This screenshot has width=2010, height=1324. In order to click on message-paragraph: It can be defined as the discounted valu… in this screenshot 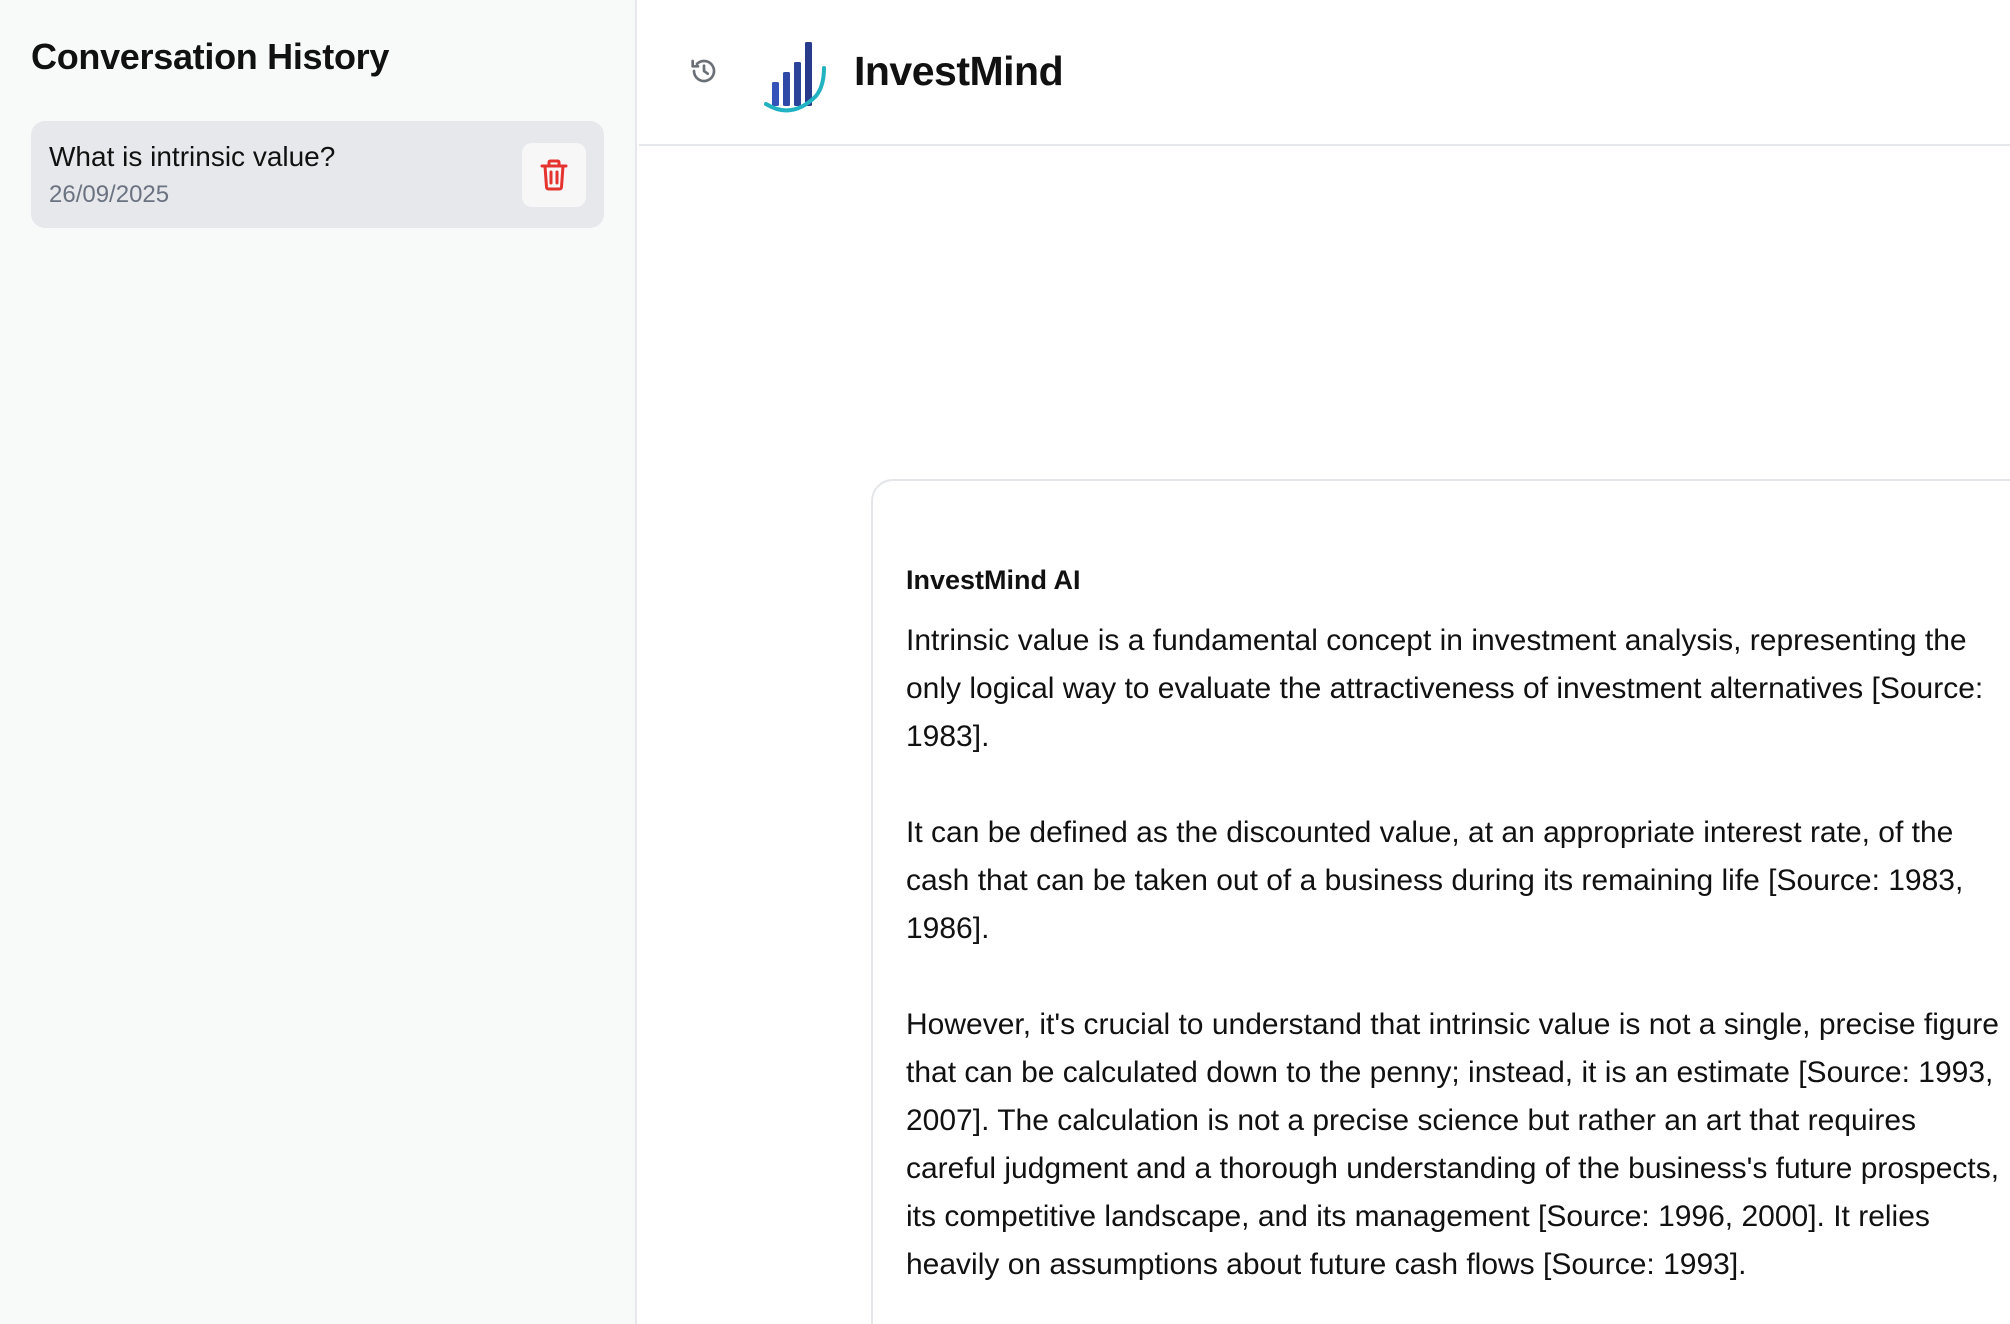, I will do `click(1435, 880)`.